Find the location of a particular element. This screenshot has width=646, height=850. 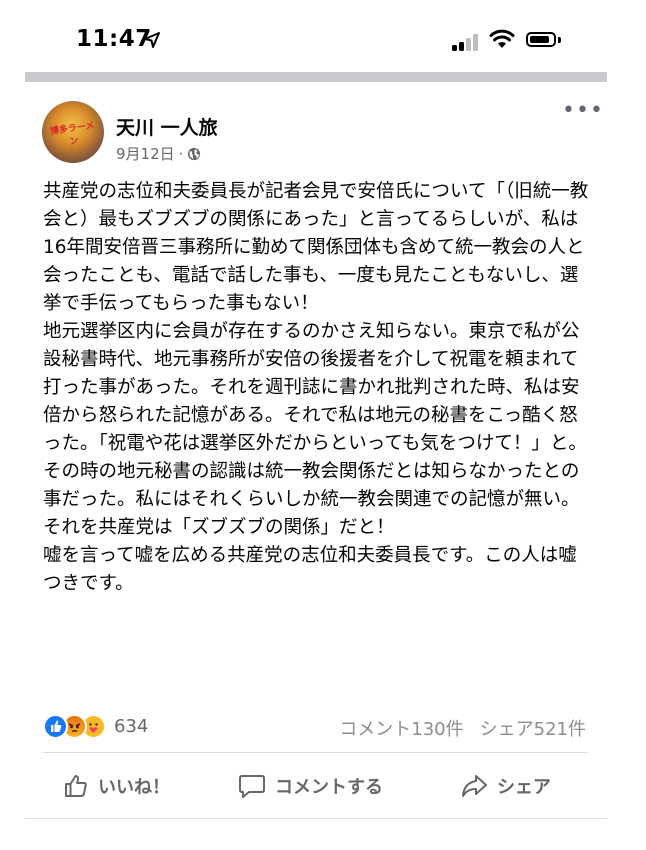

actions-divider is located at coordinates (315, 752).